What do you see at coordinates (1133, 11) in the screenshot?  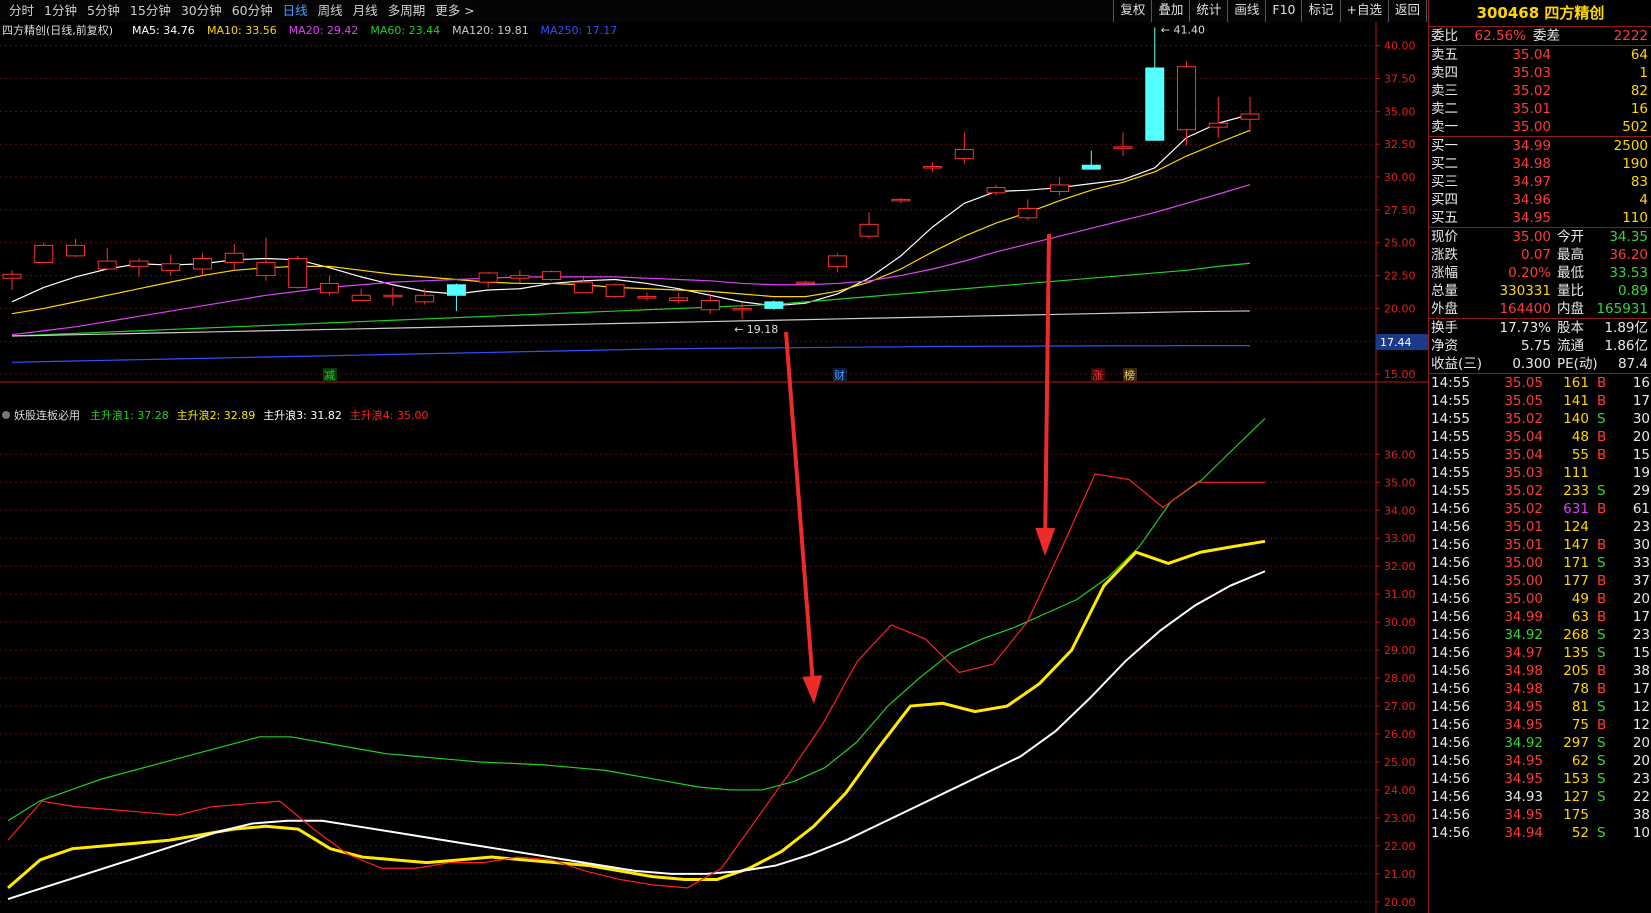 I see `tool-button: 复权` at bounding box center [1133, 11].